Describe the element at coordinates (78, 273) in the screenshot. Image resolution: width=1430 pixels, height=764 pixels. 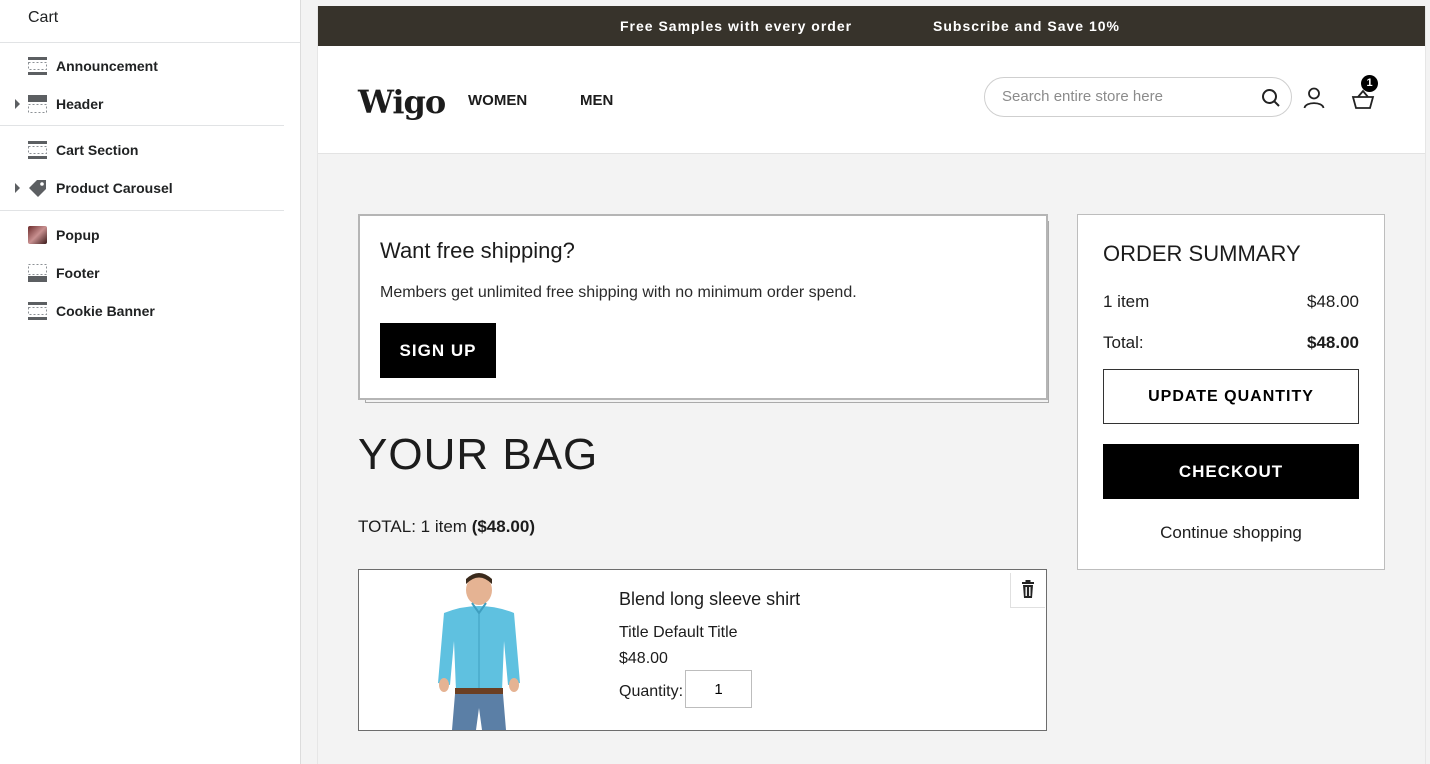
I see `sidebar-item-label: Footer` at that location.